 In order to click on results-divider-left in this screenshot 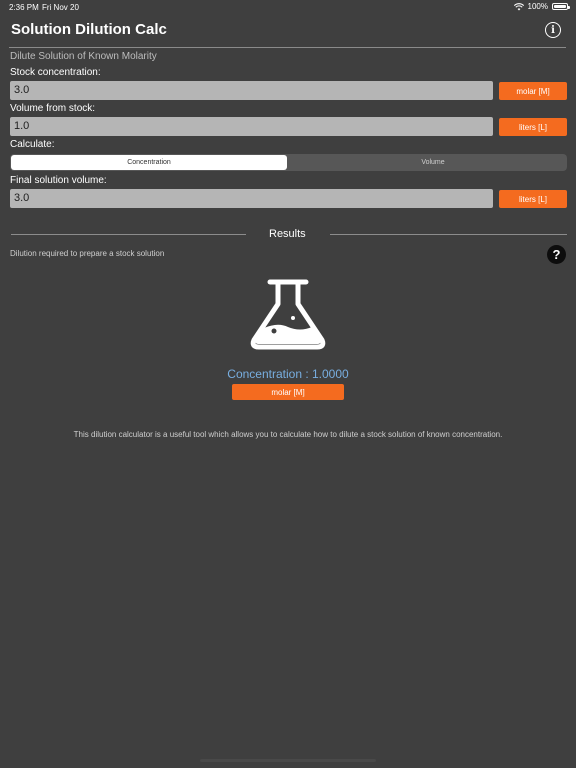, I will do `click(128, 234)`.